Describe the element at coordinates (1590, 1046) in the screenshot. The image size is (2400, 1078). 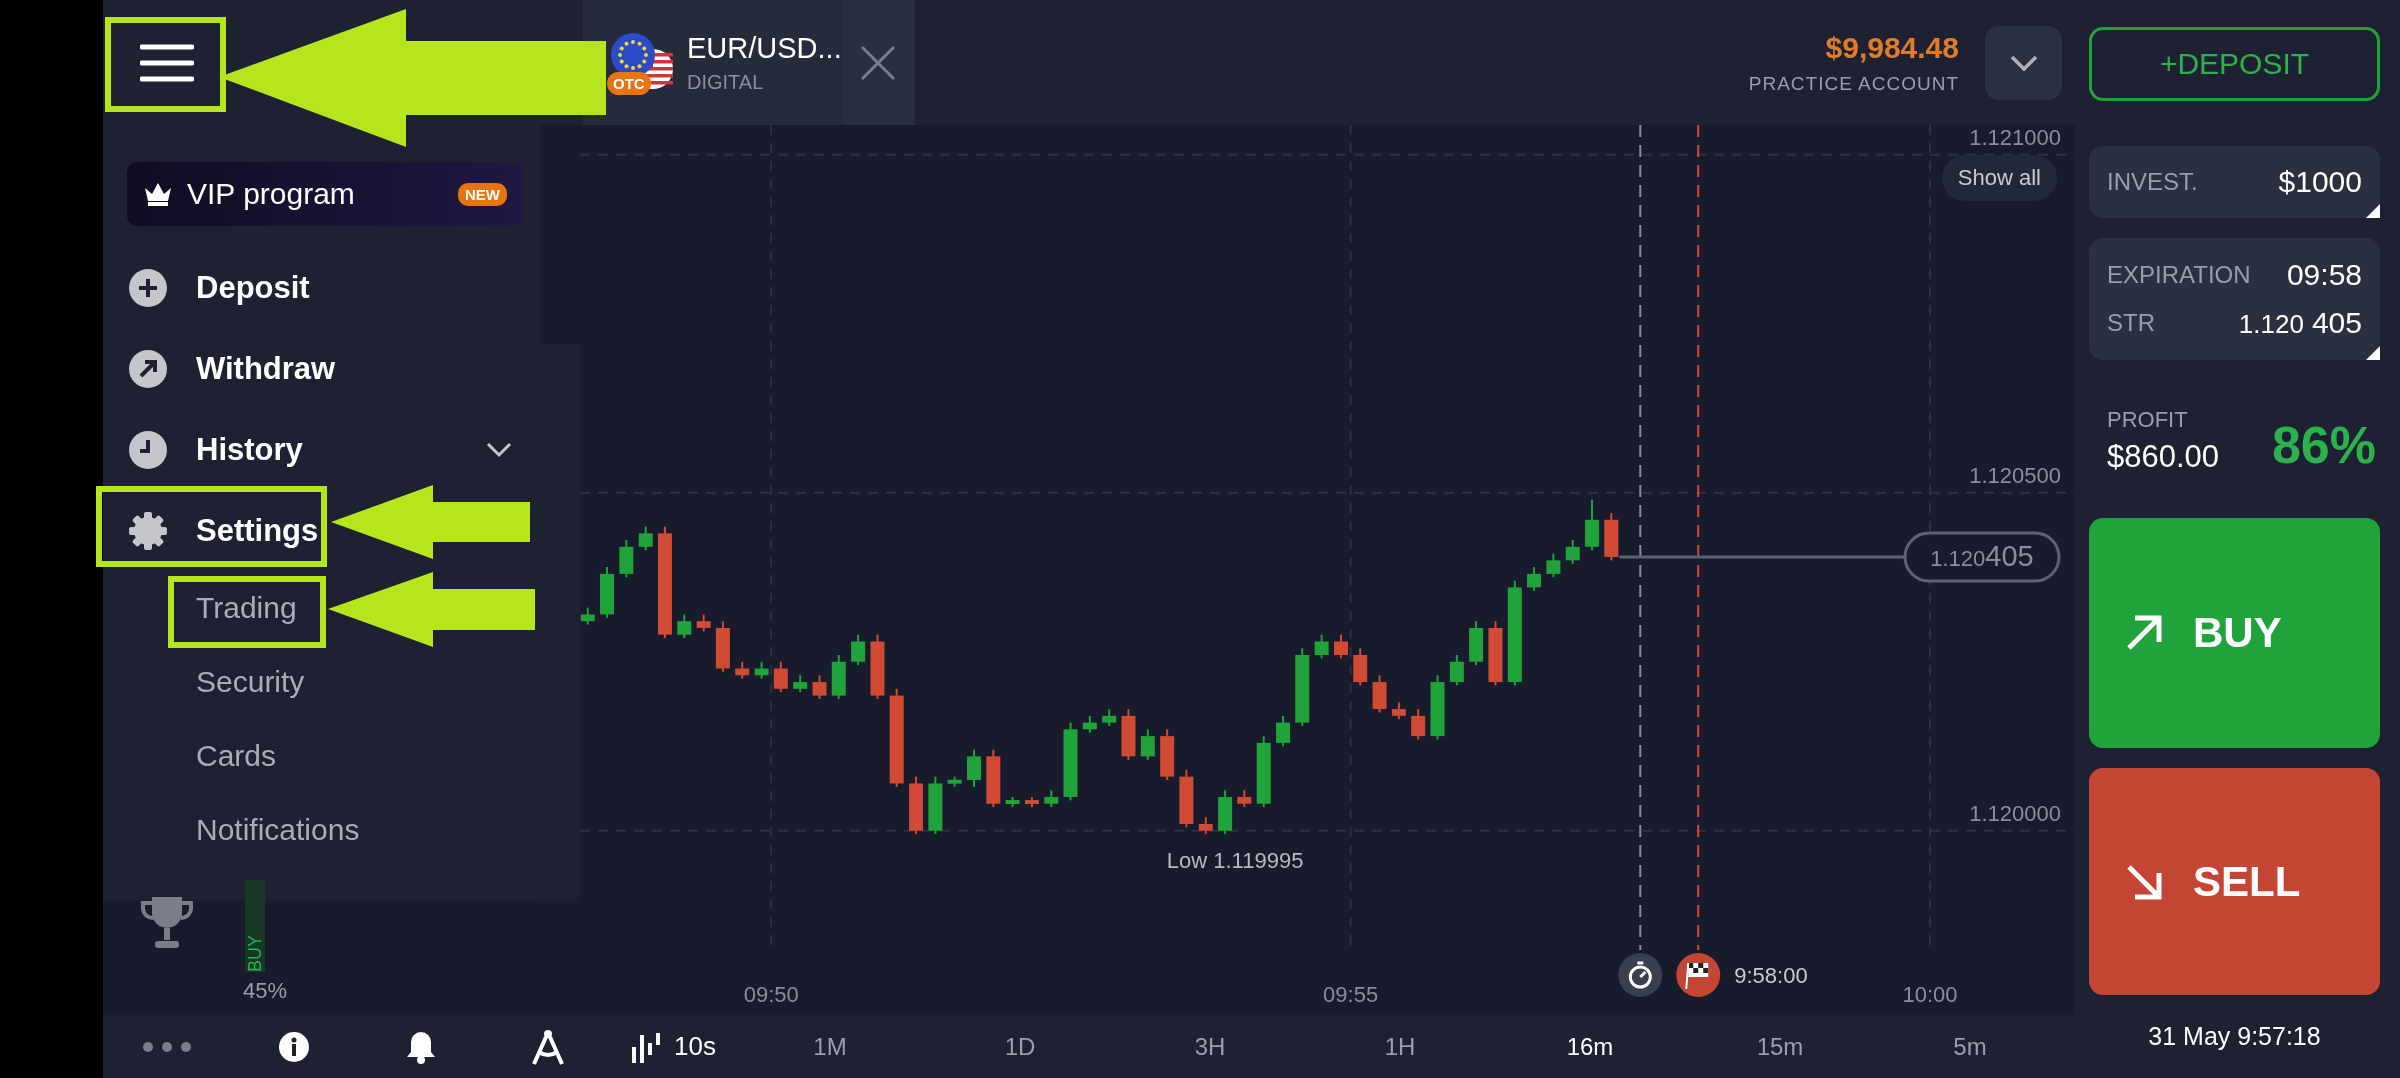
I see `time-range-tab: 16m` at that location.